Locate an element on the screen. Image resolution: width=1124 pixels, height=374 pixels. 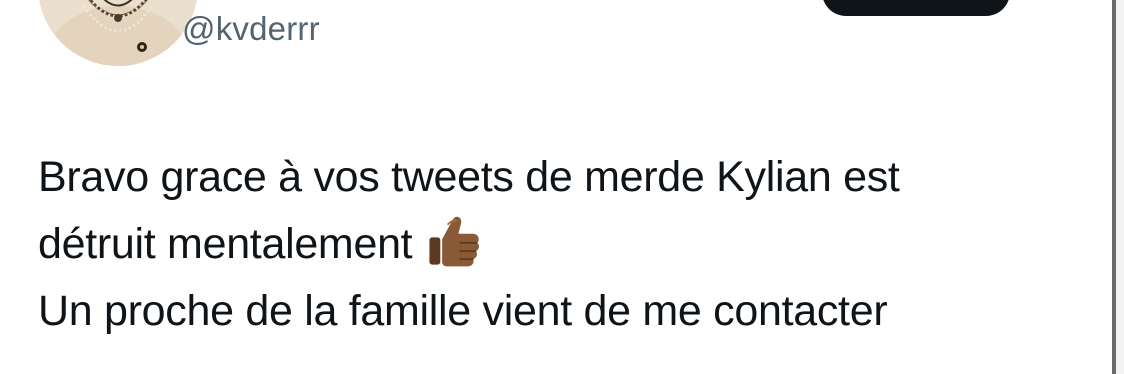
user-handle: @kvderrr is located at coordinates (251, 29).